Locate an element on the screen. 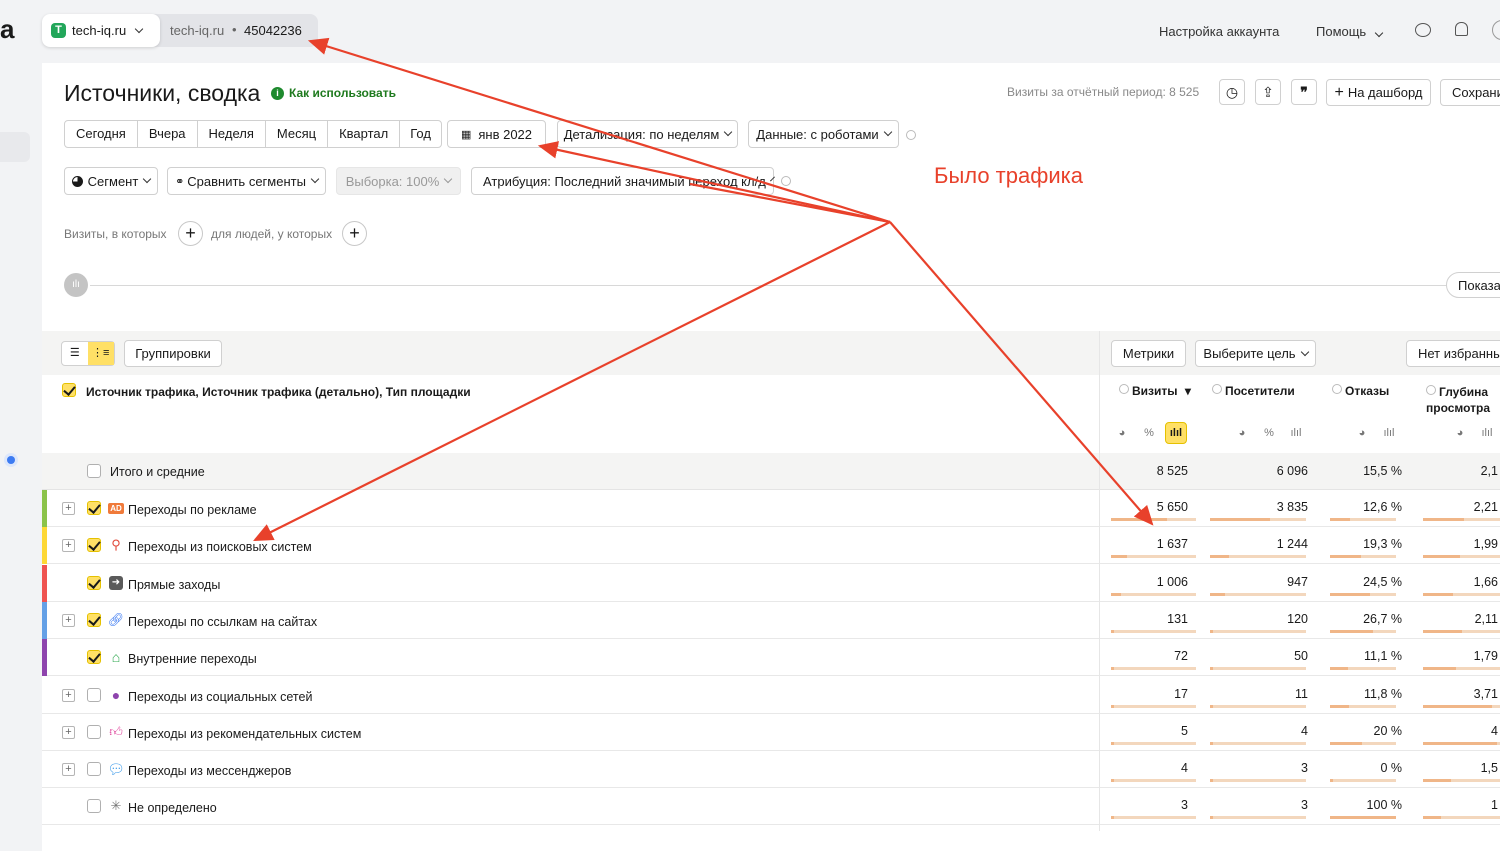 This screenshot has width=1500, height=851. arrow-to-counter is located at coordinates (599, 130).